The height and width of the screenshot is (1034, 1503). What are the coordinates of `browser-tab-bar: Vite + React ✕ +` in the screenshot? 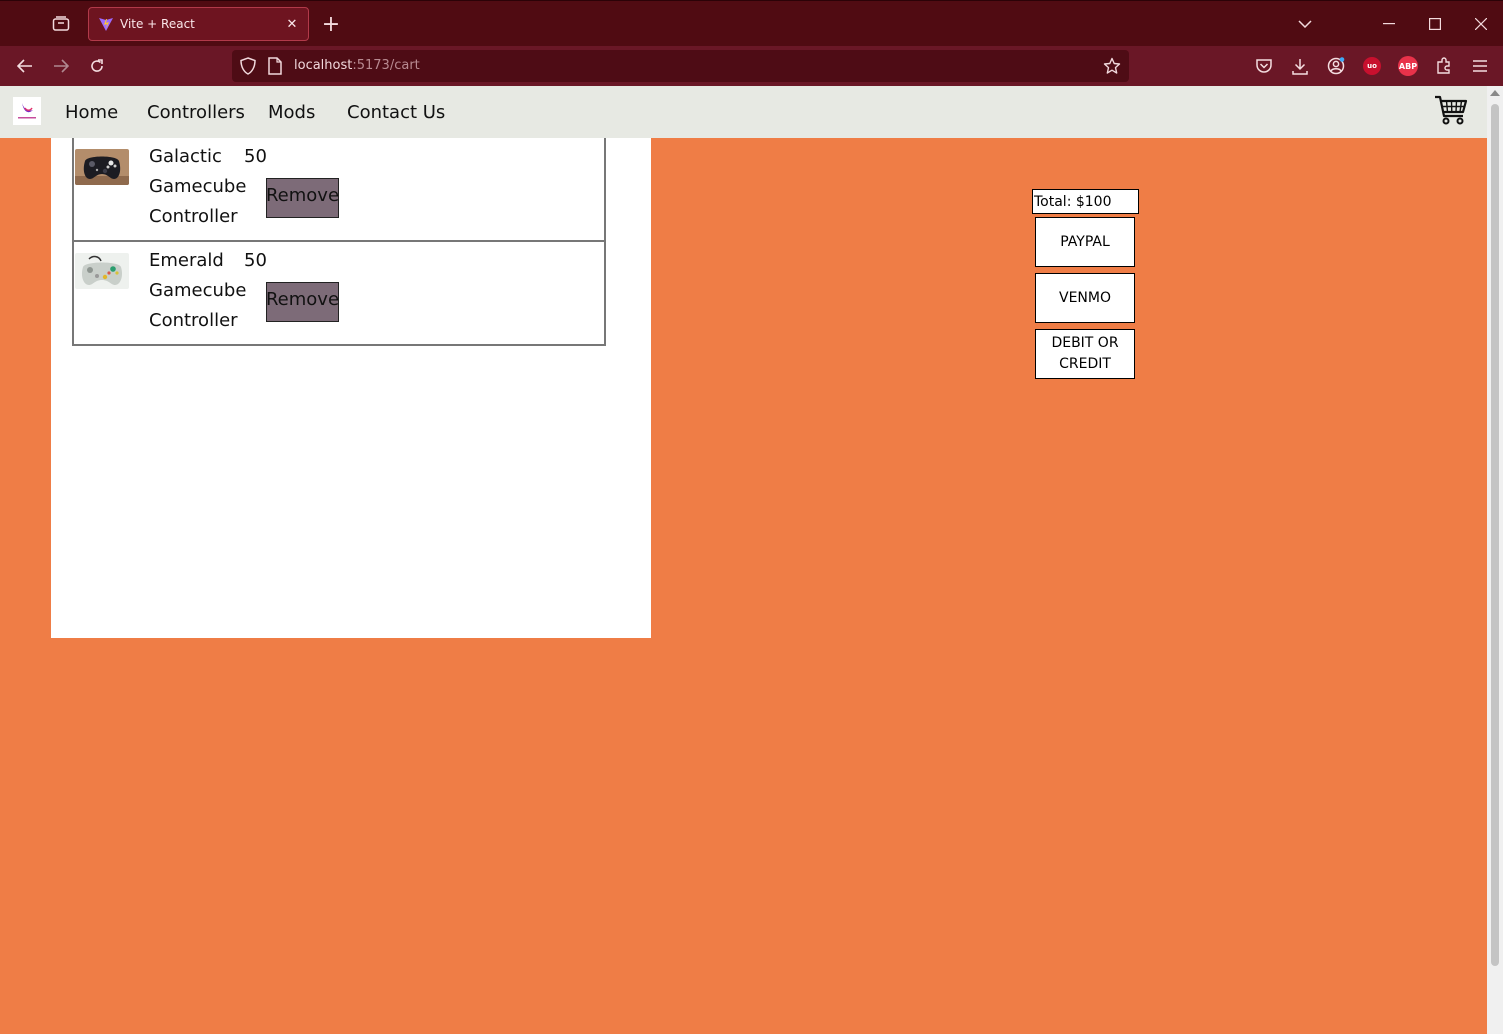 It's located at (751, 23).